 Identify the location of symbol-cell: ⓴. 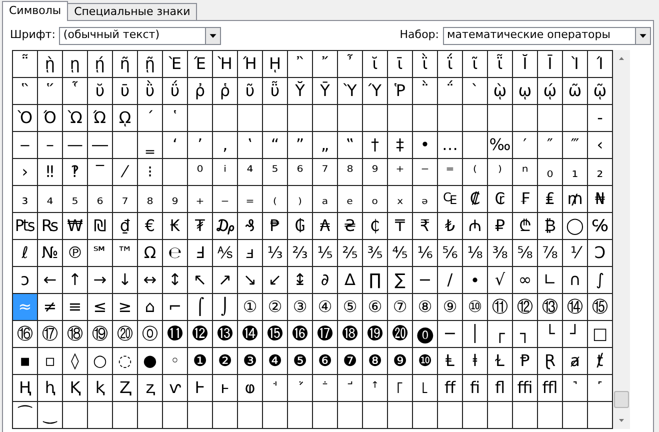
(400, 334).